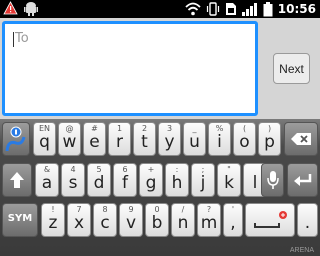 The image size is (320, 256). I want to click on sym-key: SYM, so click(20, 220).